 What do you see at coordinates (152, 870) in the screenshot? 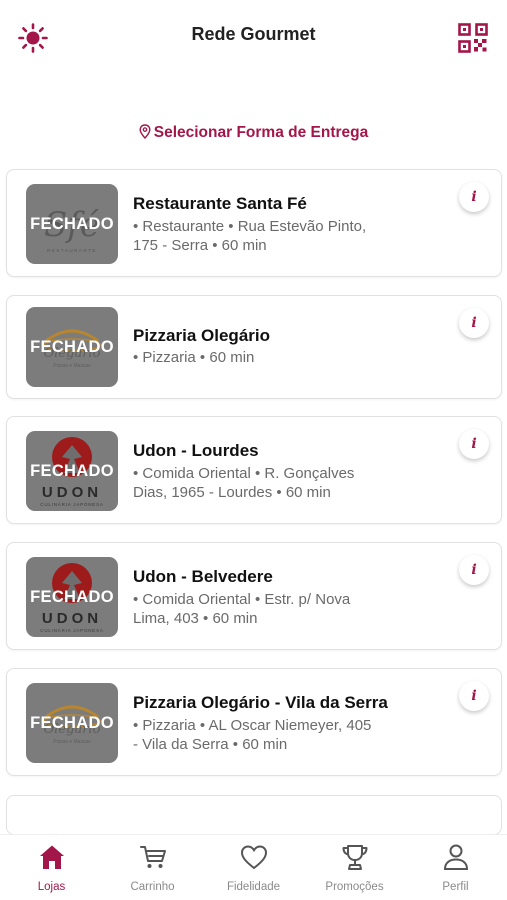
I see `tab-carrinho: Carrinho` at bounding box center [152, 870].